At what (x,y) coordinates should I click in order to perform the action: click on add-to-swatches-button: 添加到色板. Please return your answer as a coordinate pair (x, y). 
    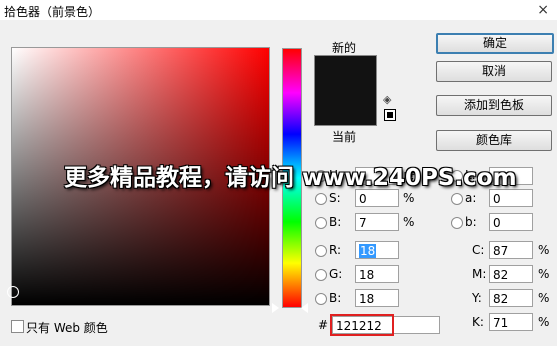
    Looking at the image, I should click on (494, 105).